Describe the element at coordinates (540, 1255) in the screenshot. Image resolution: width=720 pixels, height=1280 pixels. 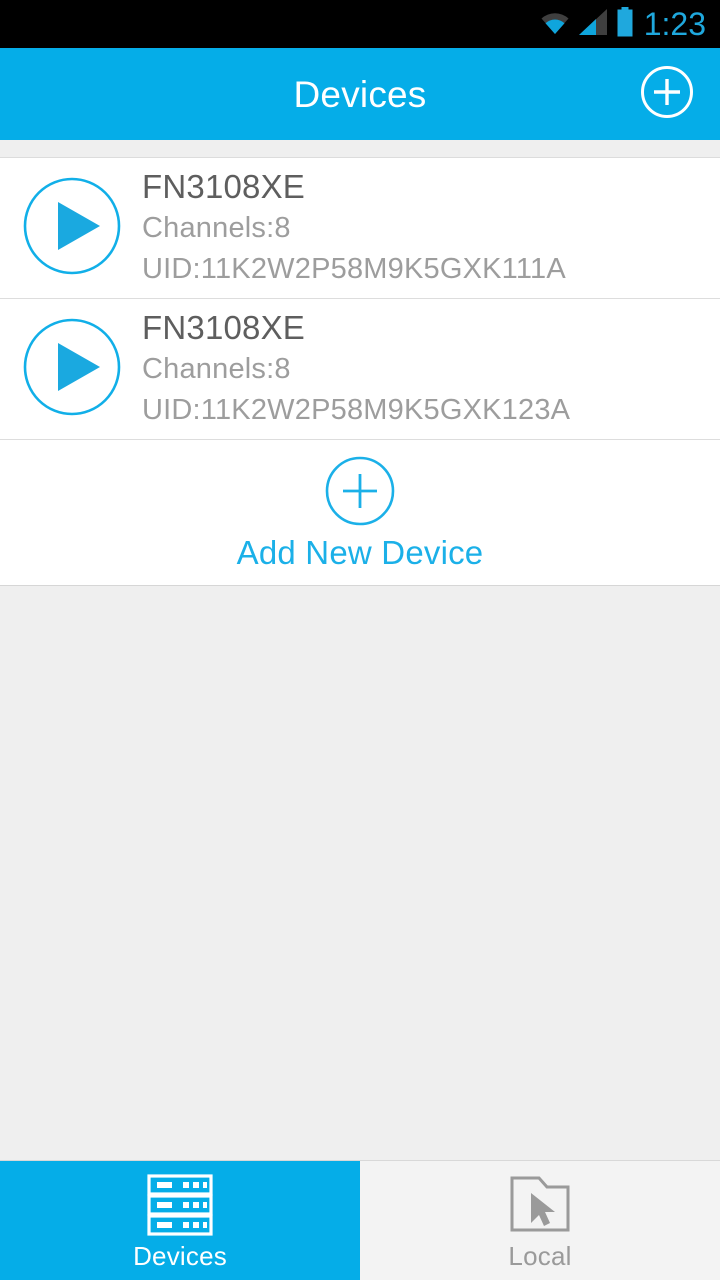
I see `tab-local-label: Local` at that location.